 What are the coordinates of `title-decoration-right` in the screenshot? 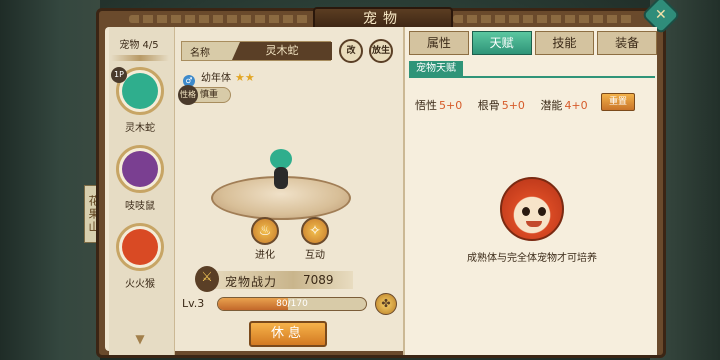 It's located at (543, 19).